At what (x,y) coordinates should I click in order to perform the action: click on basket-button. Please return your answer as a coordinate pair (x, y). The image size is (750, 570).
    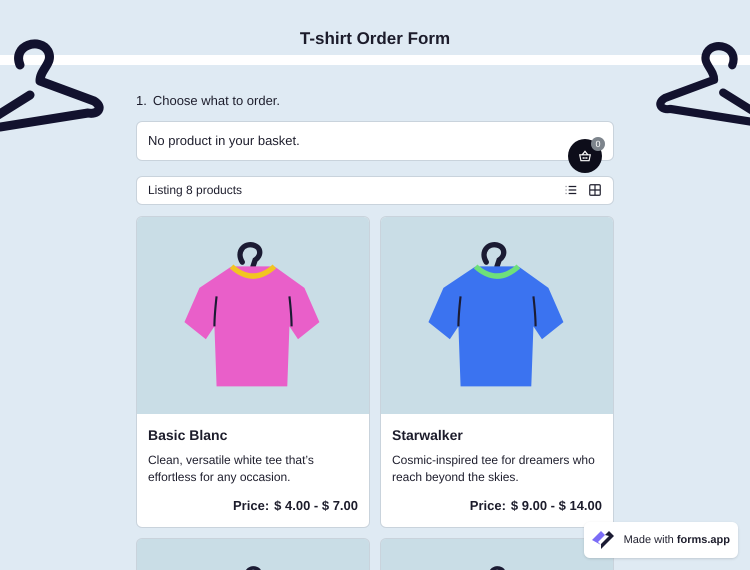
    Looking at the image, I should click on (585, 155).